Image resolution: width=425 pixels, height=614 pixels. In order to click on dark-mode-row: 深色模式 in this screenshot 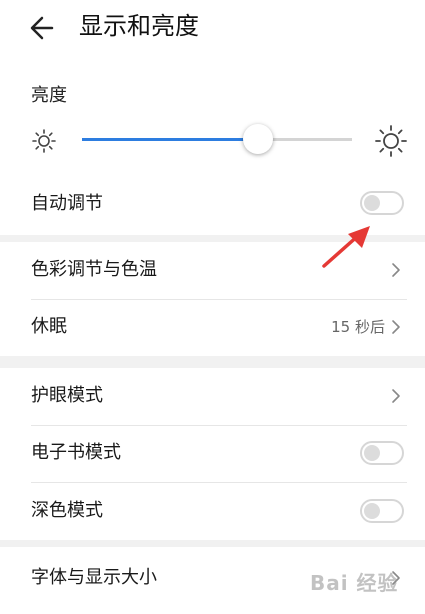, I will do `click(212, 511)`.